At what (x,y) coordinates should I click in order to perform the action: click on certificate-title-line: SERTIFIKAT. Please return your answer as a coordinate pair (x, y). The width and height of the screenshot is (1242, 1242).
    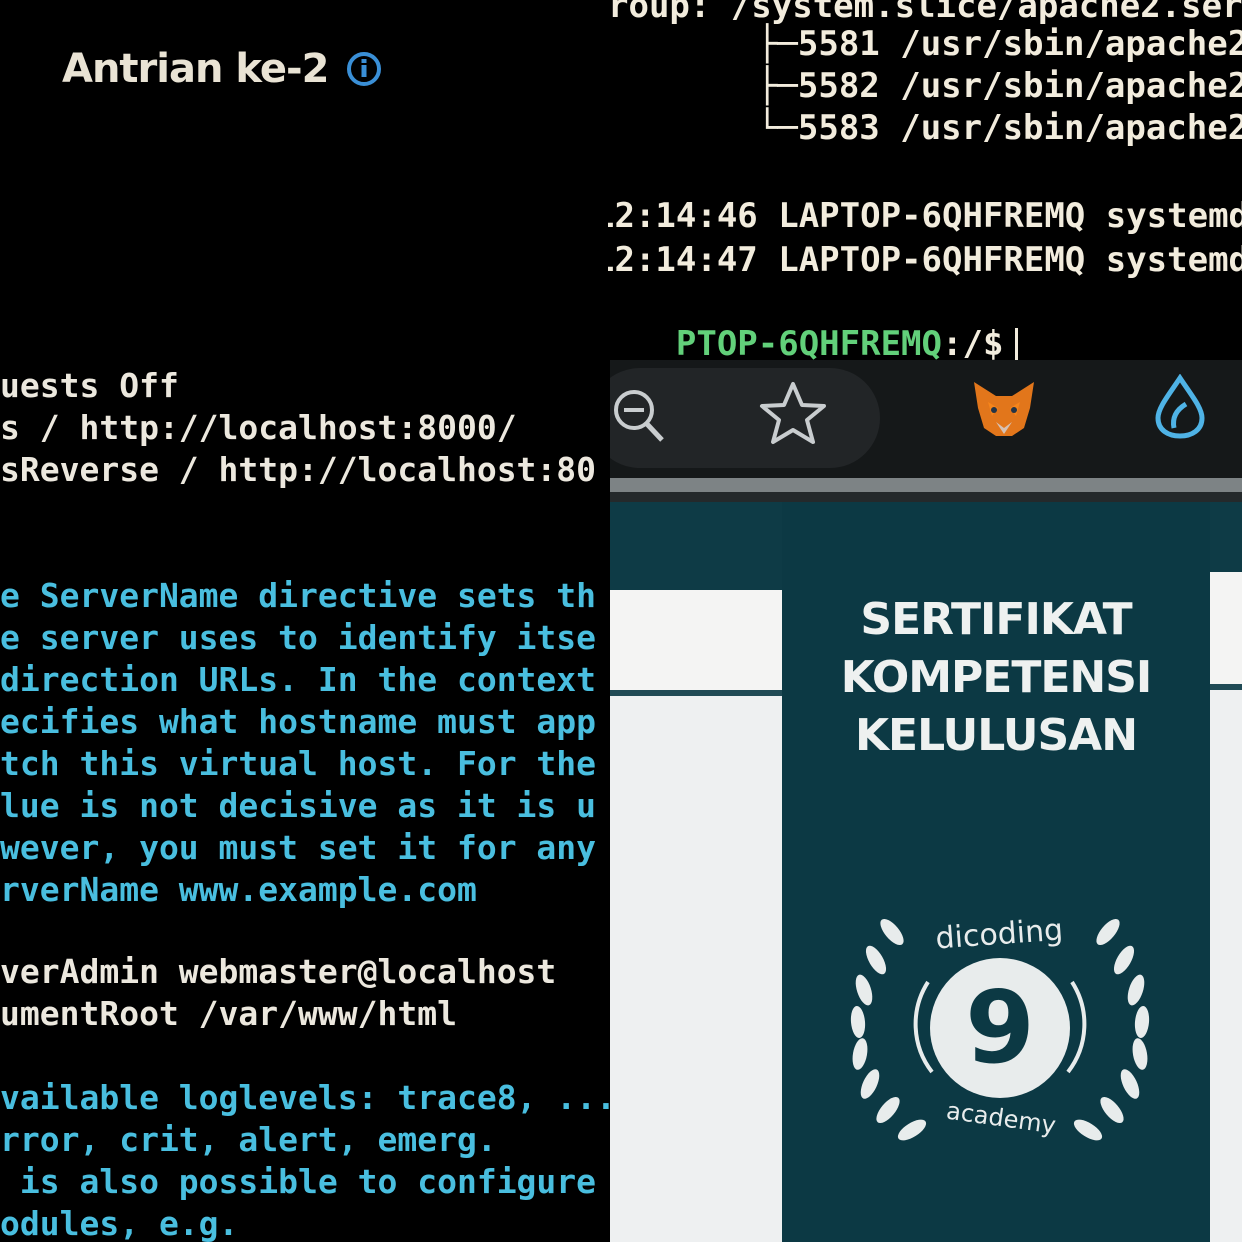
    Looking at the image, I should click on (996, 619).